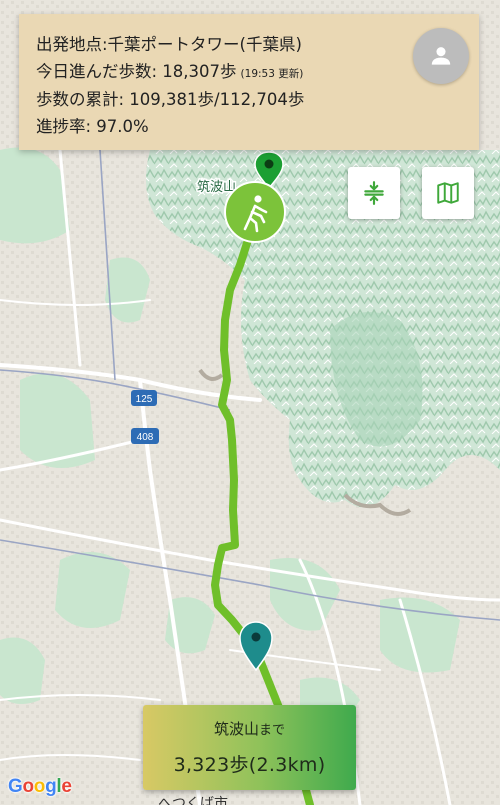 The image size is (500, 805). I want to click on summit-label: 筑波山, so click(216, 187).